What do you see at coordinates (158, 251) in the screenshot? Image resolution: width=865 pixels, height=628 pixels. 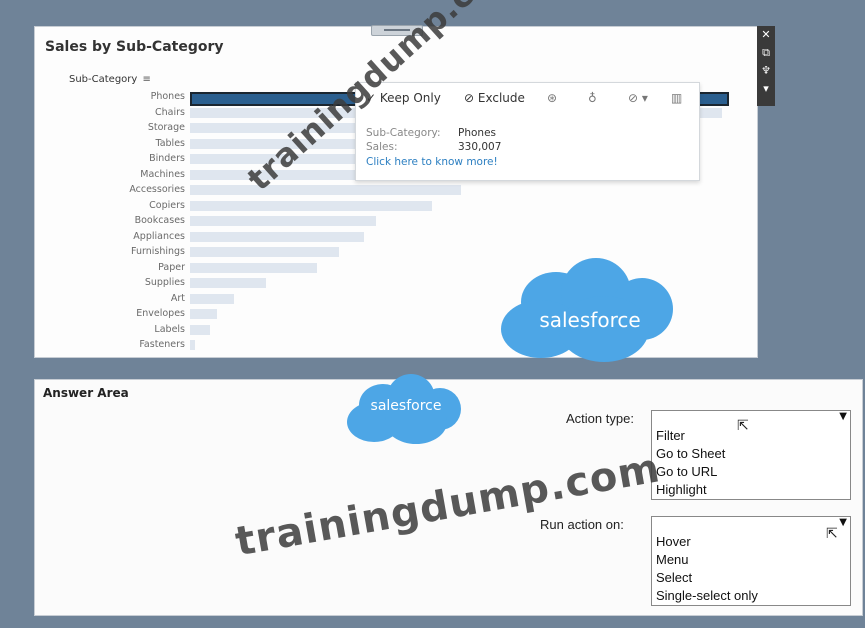 I see `category-label: Furnishings` at bounding box center [158, 251].